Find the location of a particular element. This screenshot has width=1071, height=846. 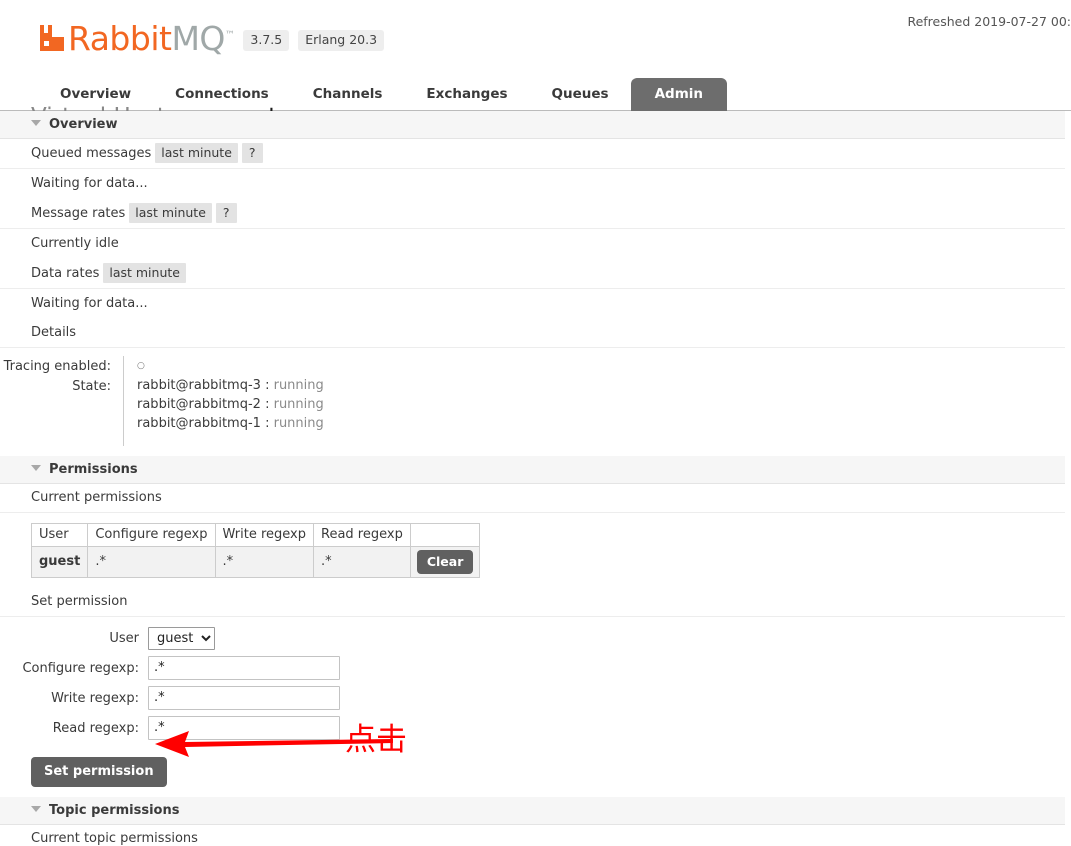

form-row-configure-regexp: Configure regexp: is located at coordinates (535, 668).